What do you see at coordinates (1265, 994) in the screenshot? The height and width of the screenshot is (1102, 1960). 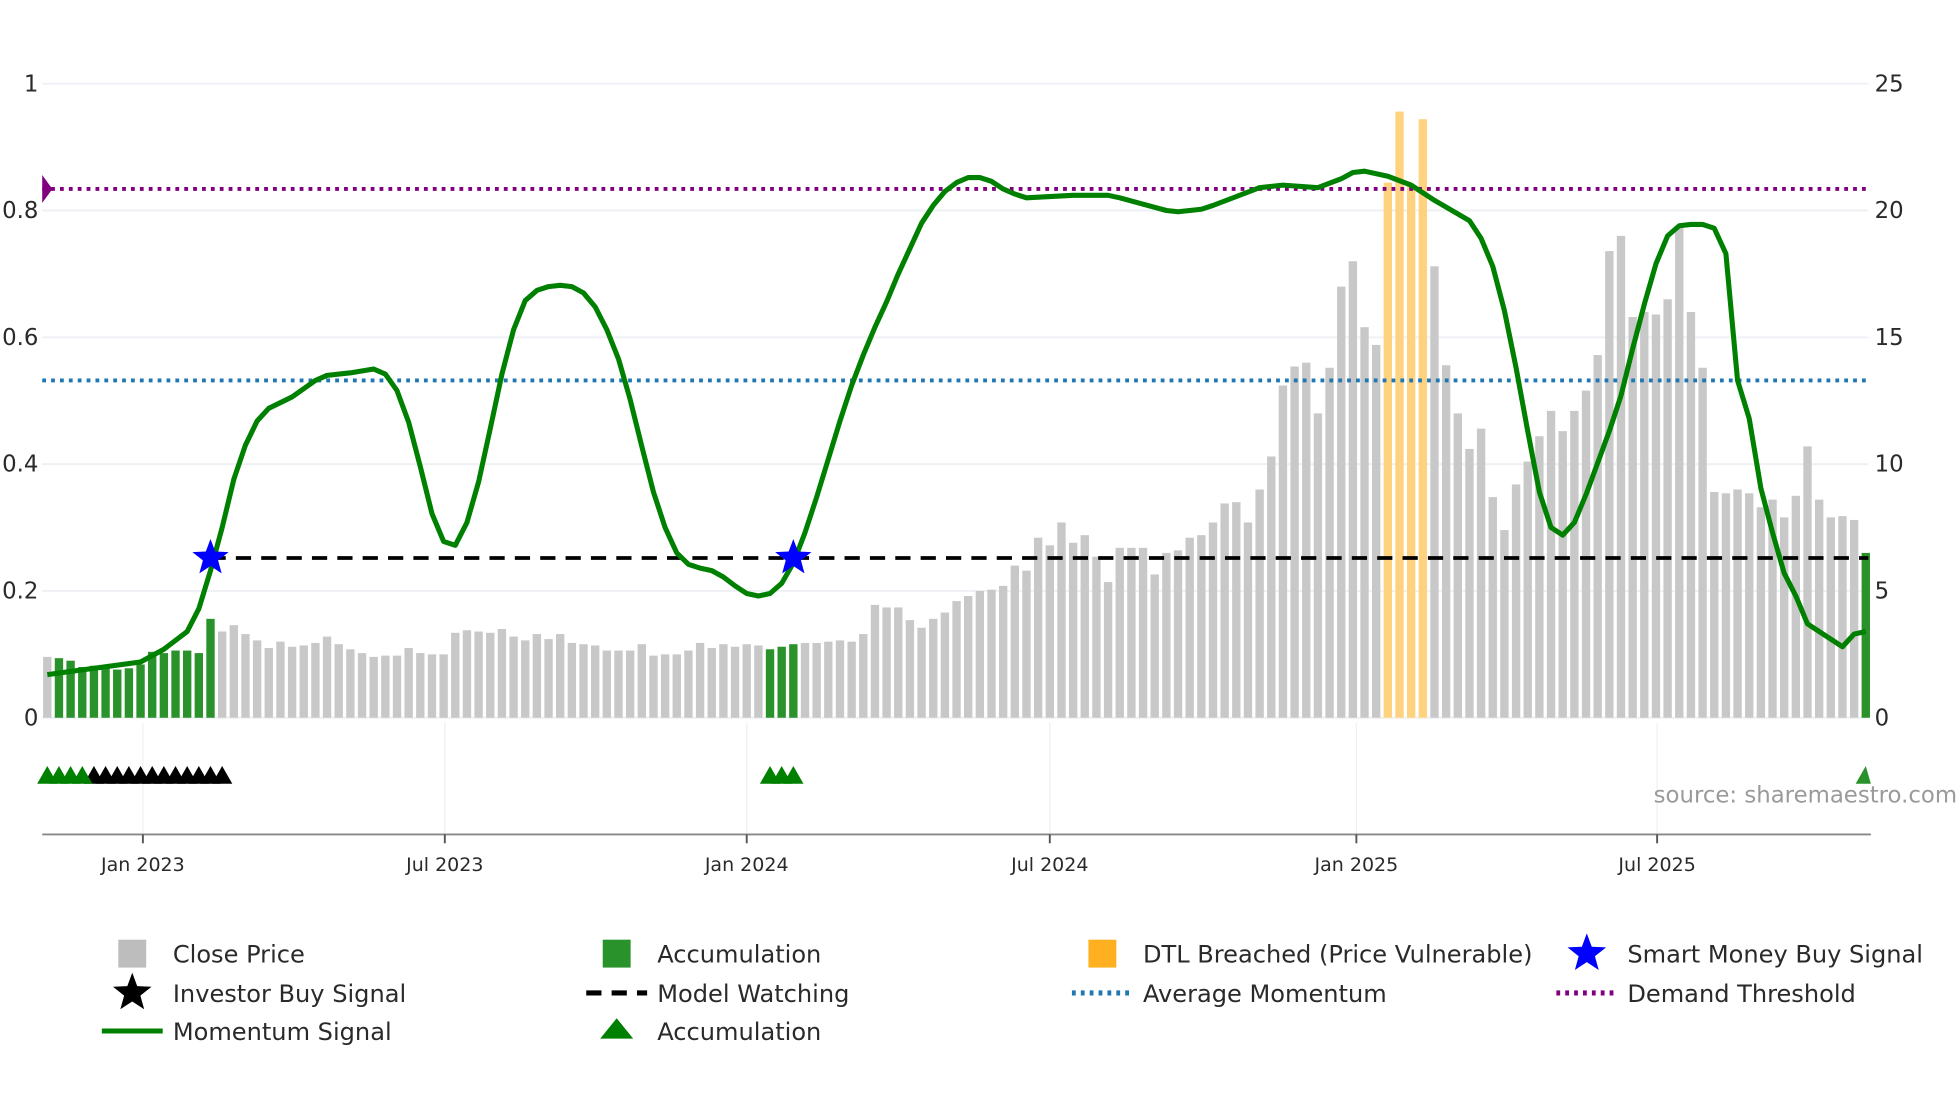 I see `legend-label: Average Momentum` at bounding box center [1265, 994].